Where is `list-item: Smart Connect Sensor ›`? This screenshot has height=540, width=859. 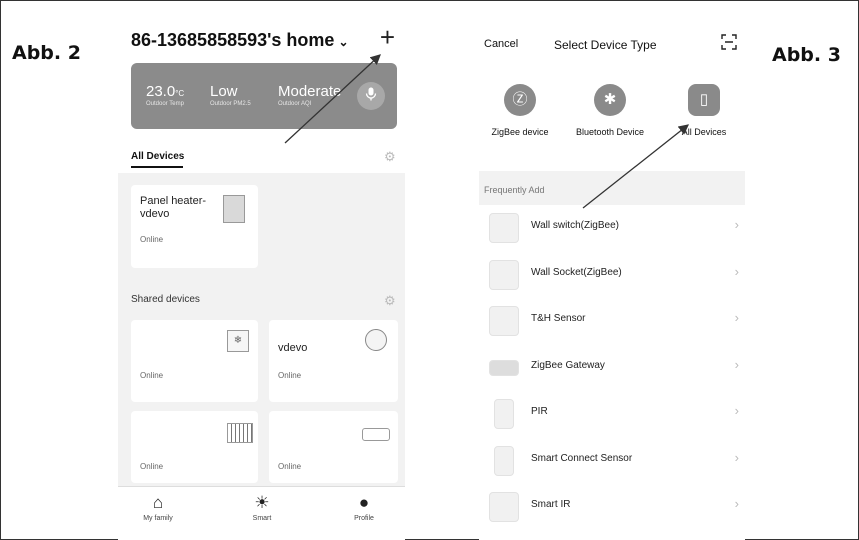
list-item: Smart Connect Sensor › is located at coordinates (612, 461).